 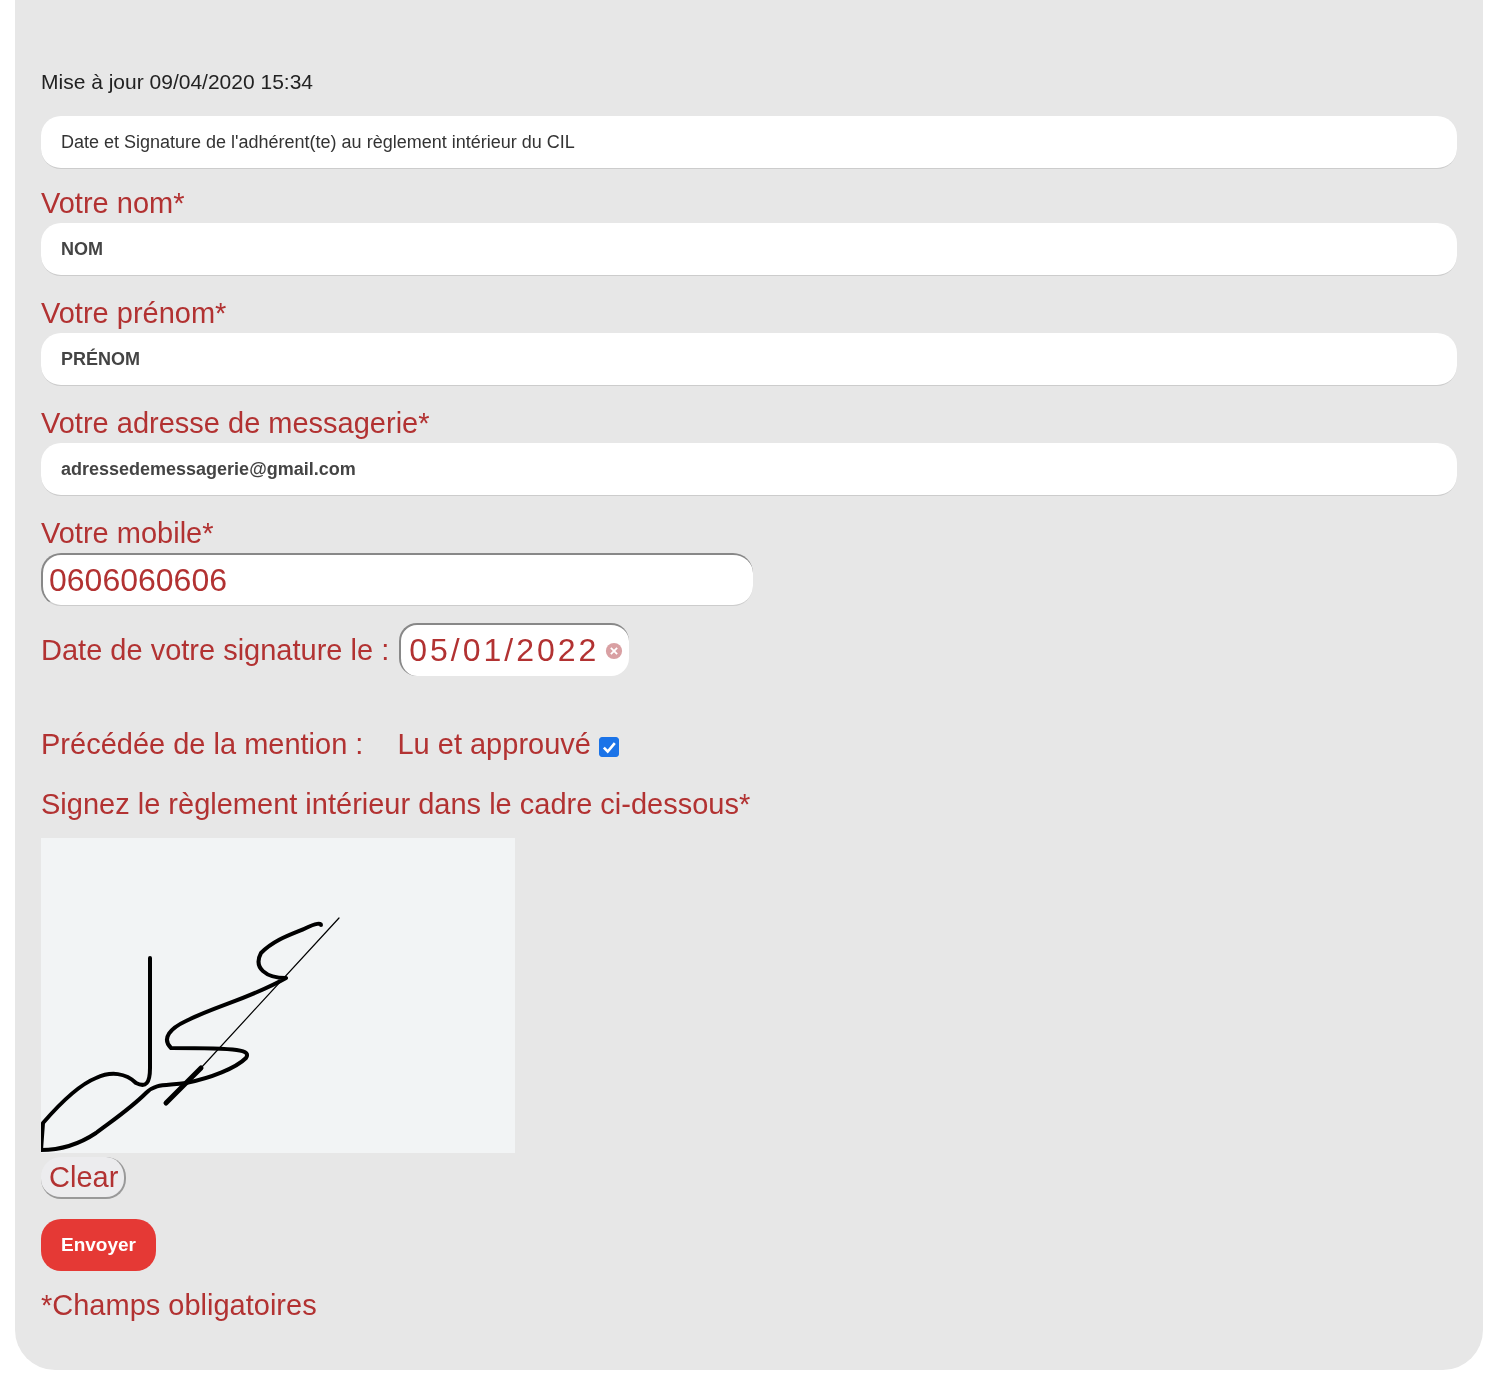 I want to click on clear-button: Clear, so click(x=84, y=1178).